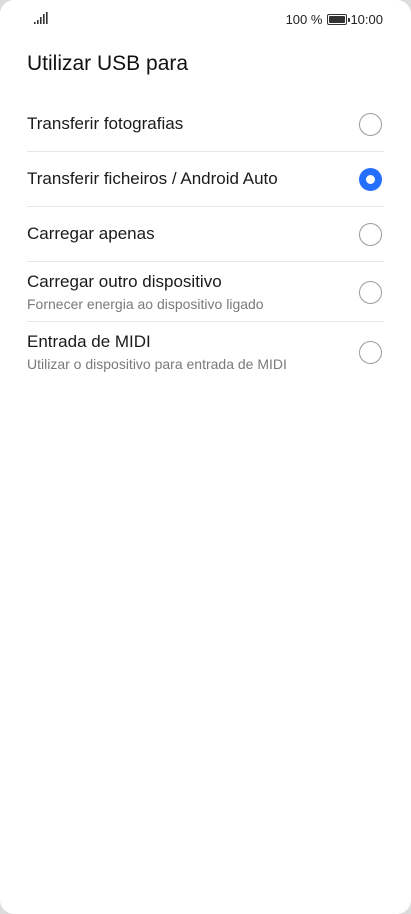  Describe the element at coordinates (89, 341) in the screenshot. I see `option-label: Entrada de MIDI` at that location.